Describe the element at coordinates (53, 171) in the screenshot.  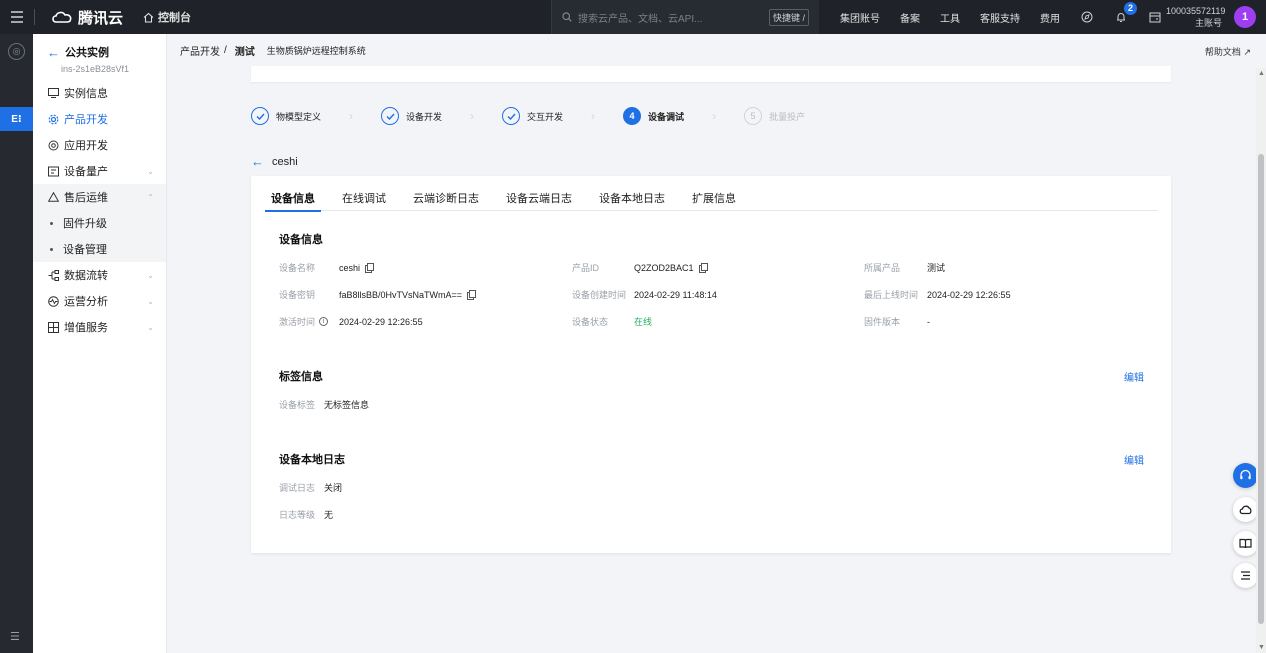
I see `production-icon` at that location.